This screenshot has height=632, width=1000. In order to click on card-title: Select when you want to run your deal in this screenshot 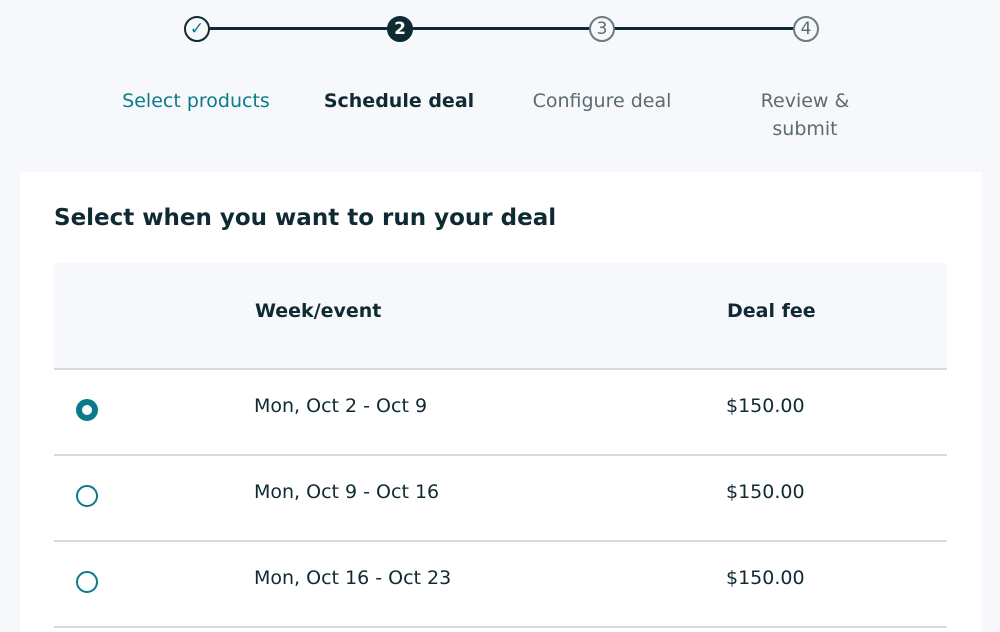, I will do `click(305, 218)`.